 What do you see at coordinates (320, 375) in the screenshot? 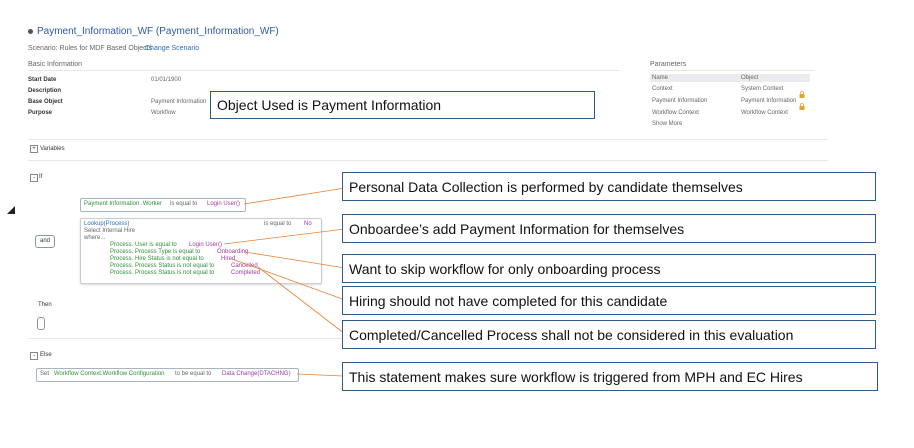
I see `connector-triggered` at bounding box center [320, 375].